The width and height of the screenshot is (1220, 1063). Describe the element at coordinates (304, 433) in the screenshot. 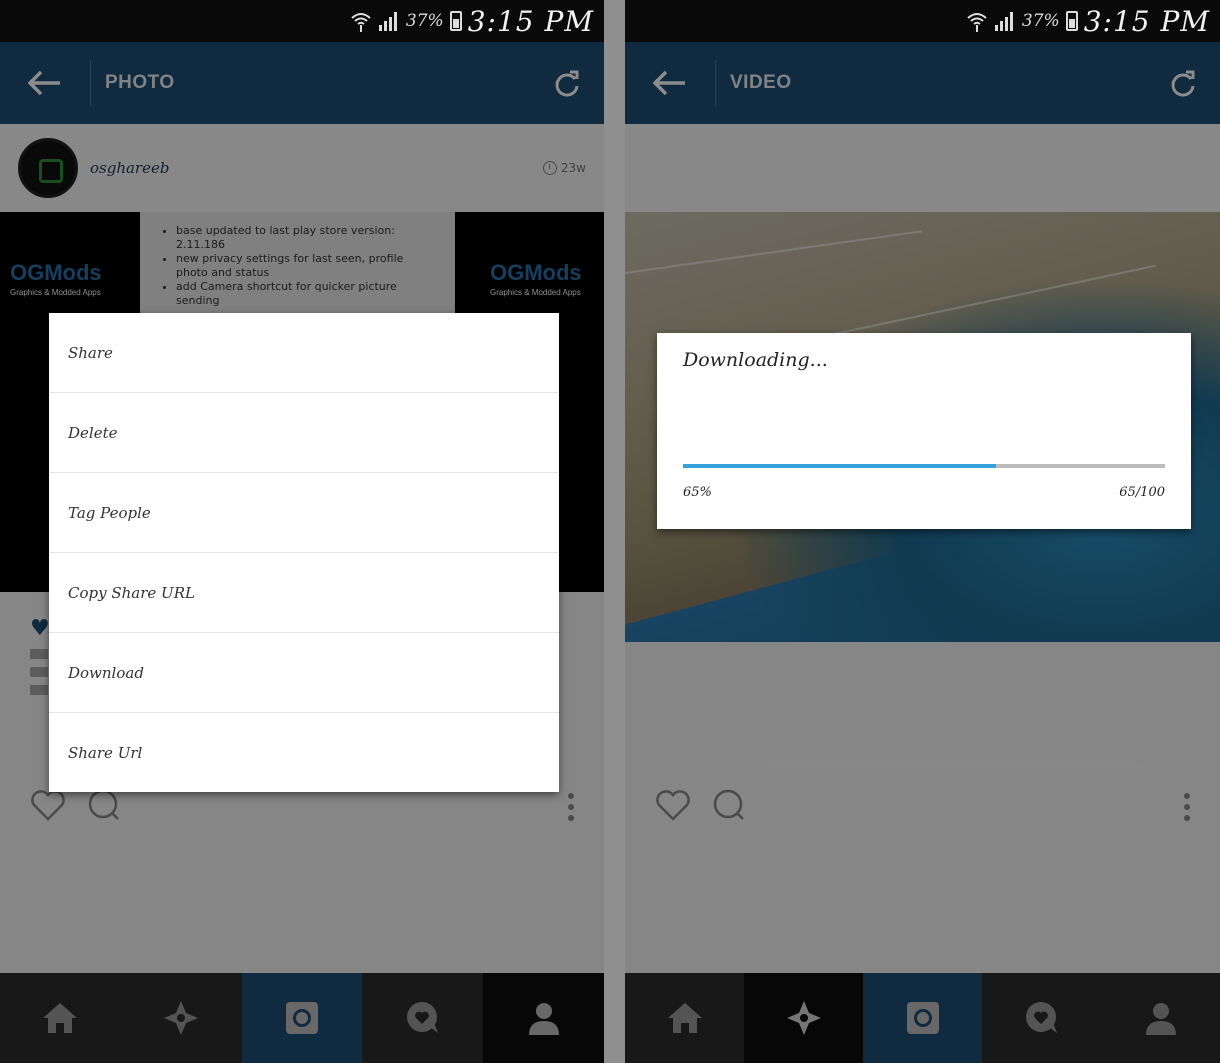

I see `menu-item-delete: Delete` at that location.